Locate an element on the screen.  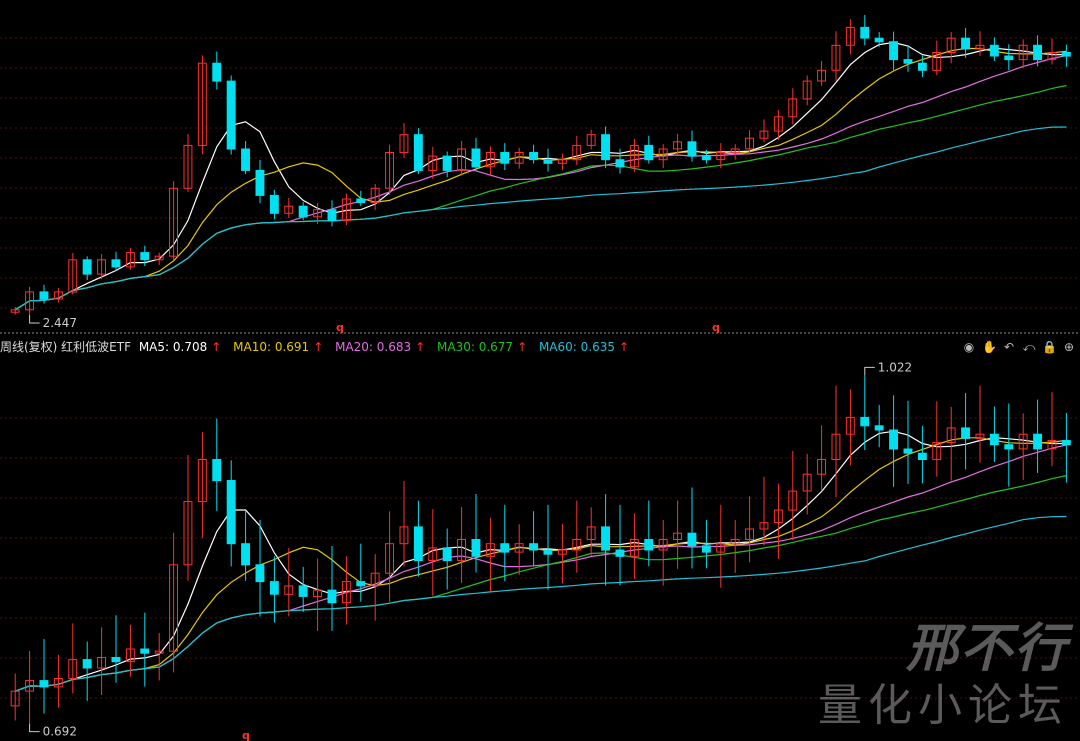
watermark-line2: 量化小论坛 is located at coordinates (943, 705).